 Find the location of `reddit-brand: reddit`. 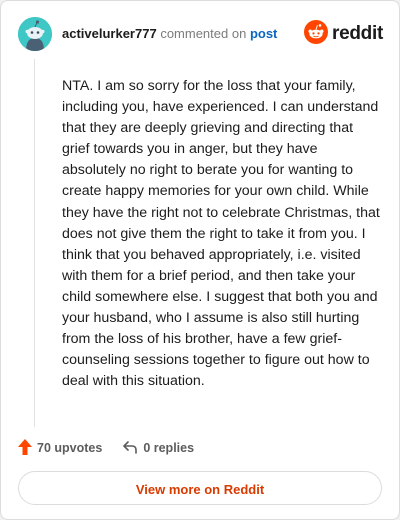

reddit-brand: reddit is located at coordinates (343, 34).